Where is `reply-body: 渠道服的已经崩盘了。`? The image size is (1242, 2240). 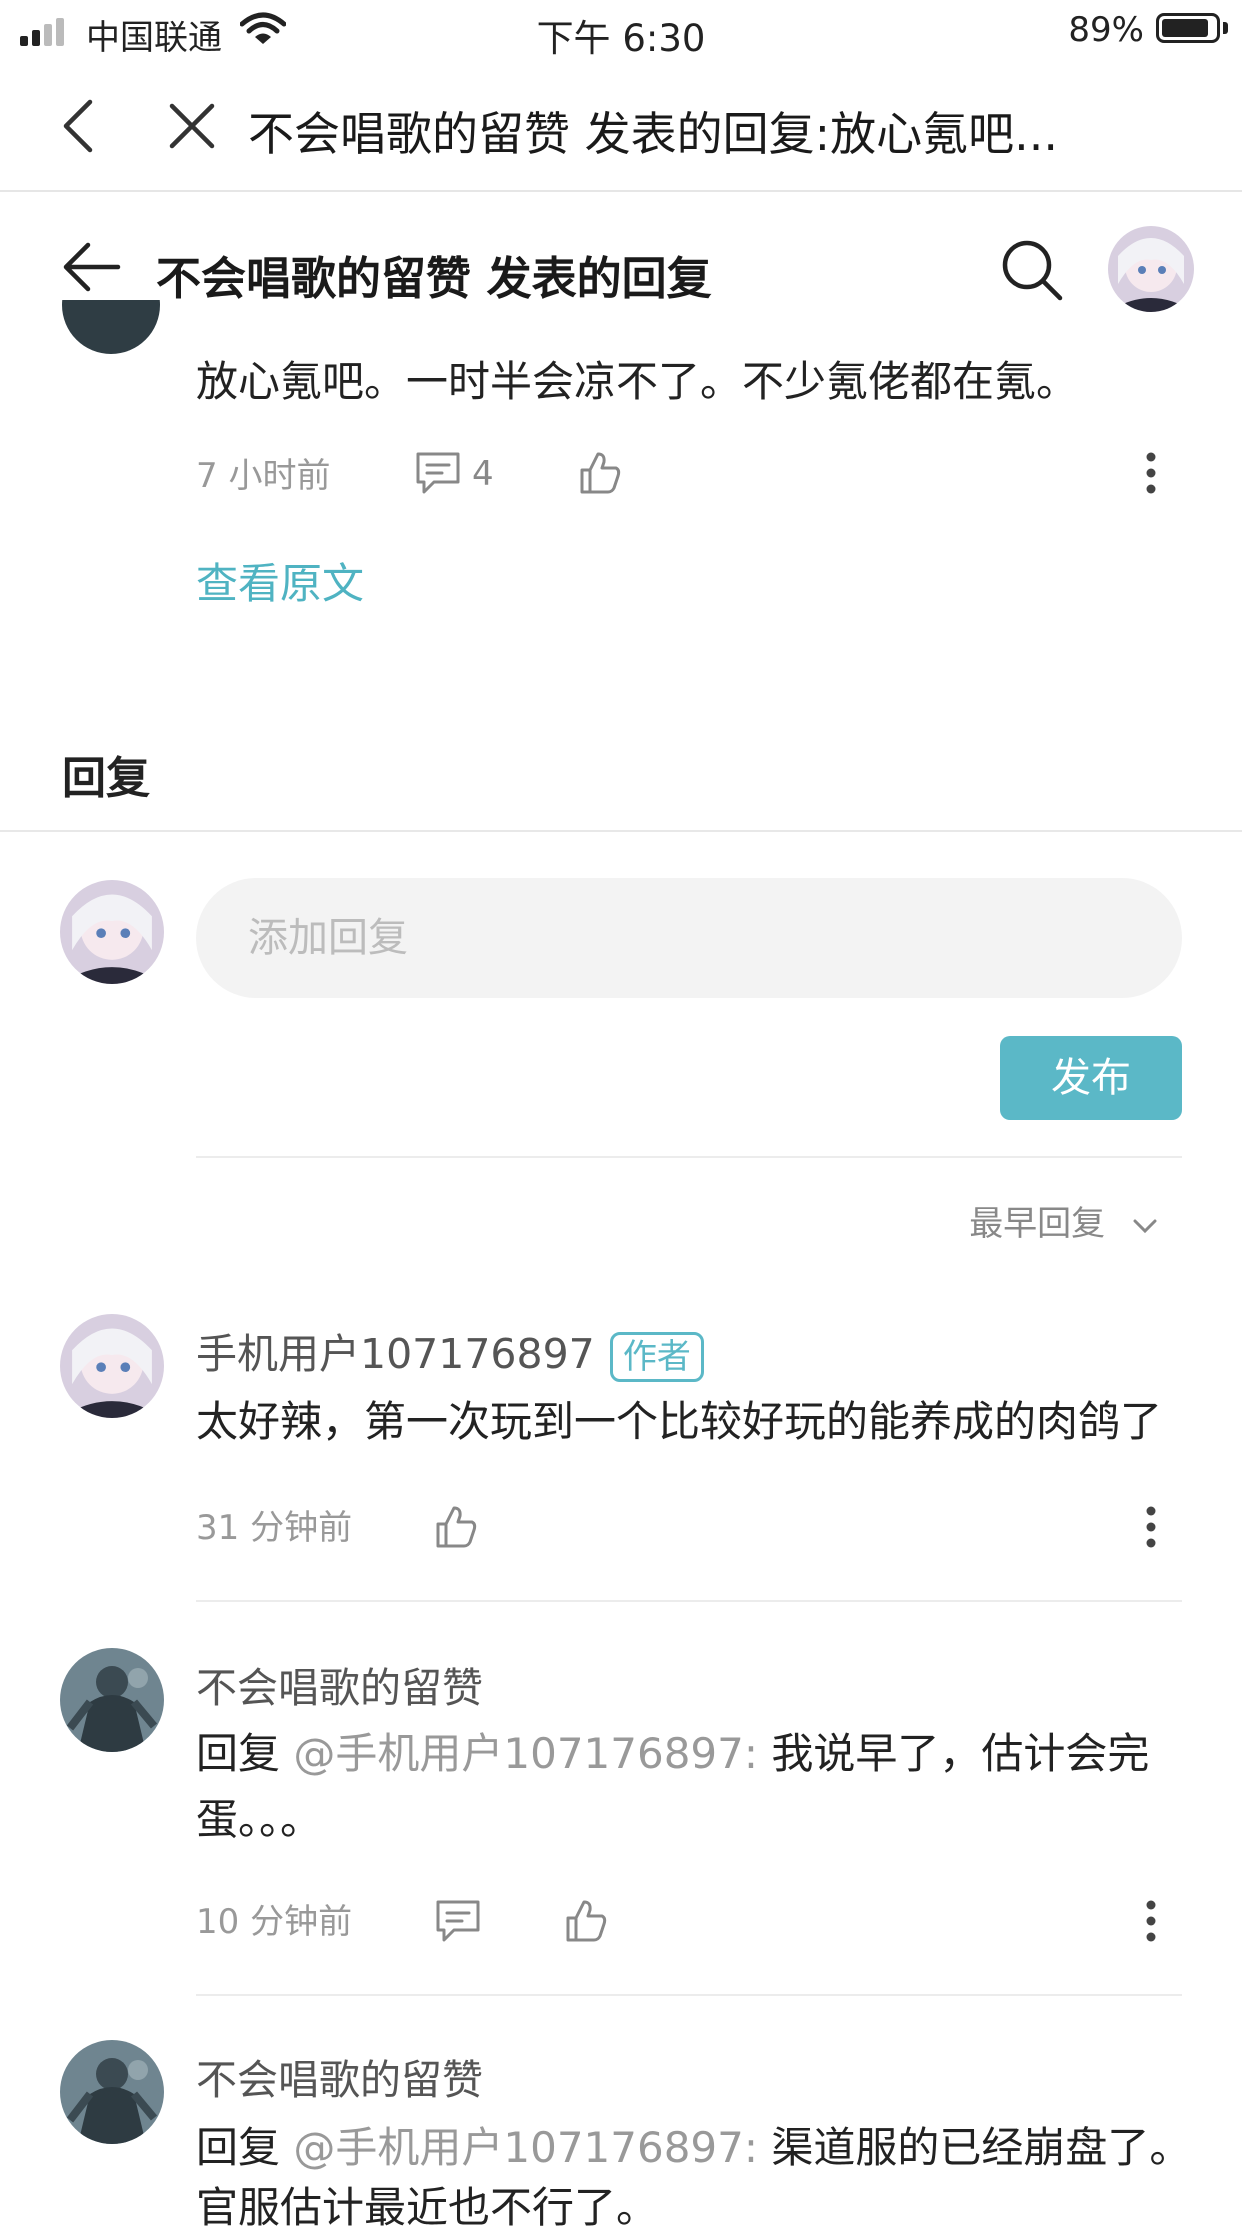 reply-body: 渠道服的已经崩盘了。 is located at coordinates (981, 2147).